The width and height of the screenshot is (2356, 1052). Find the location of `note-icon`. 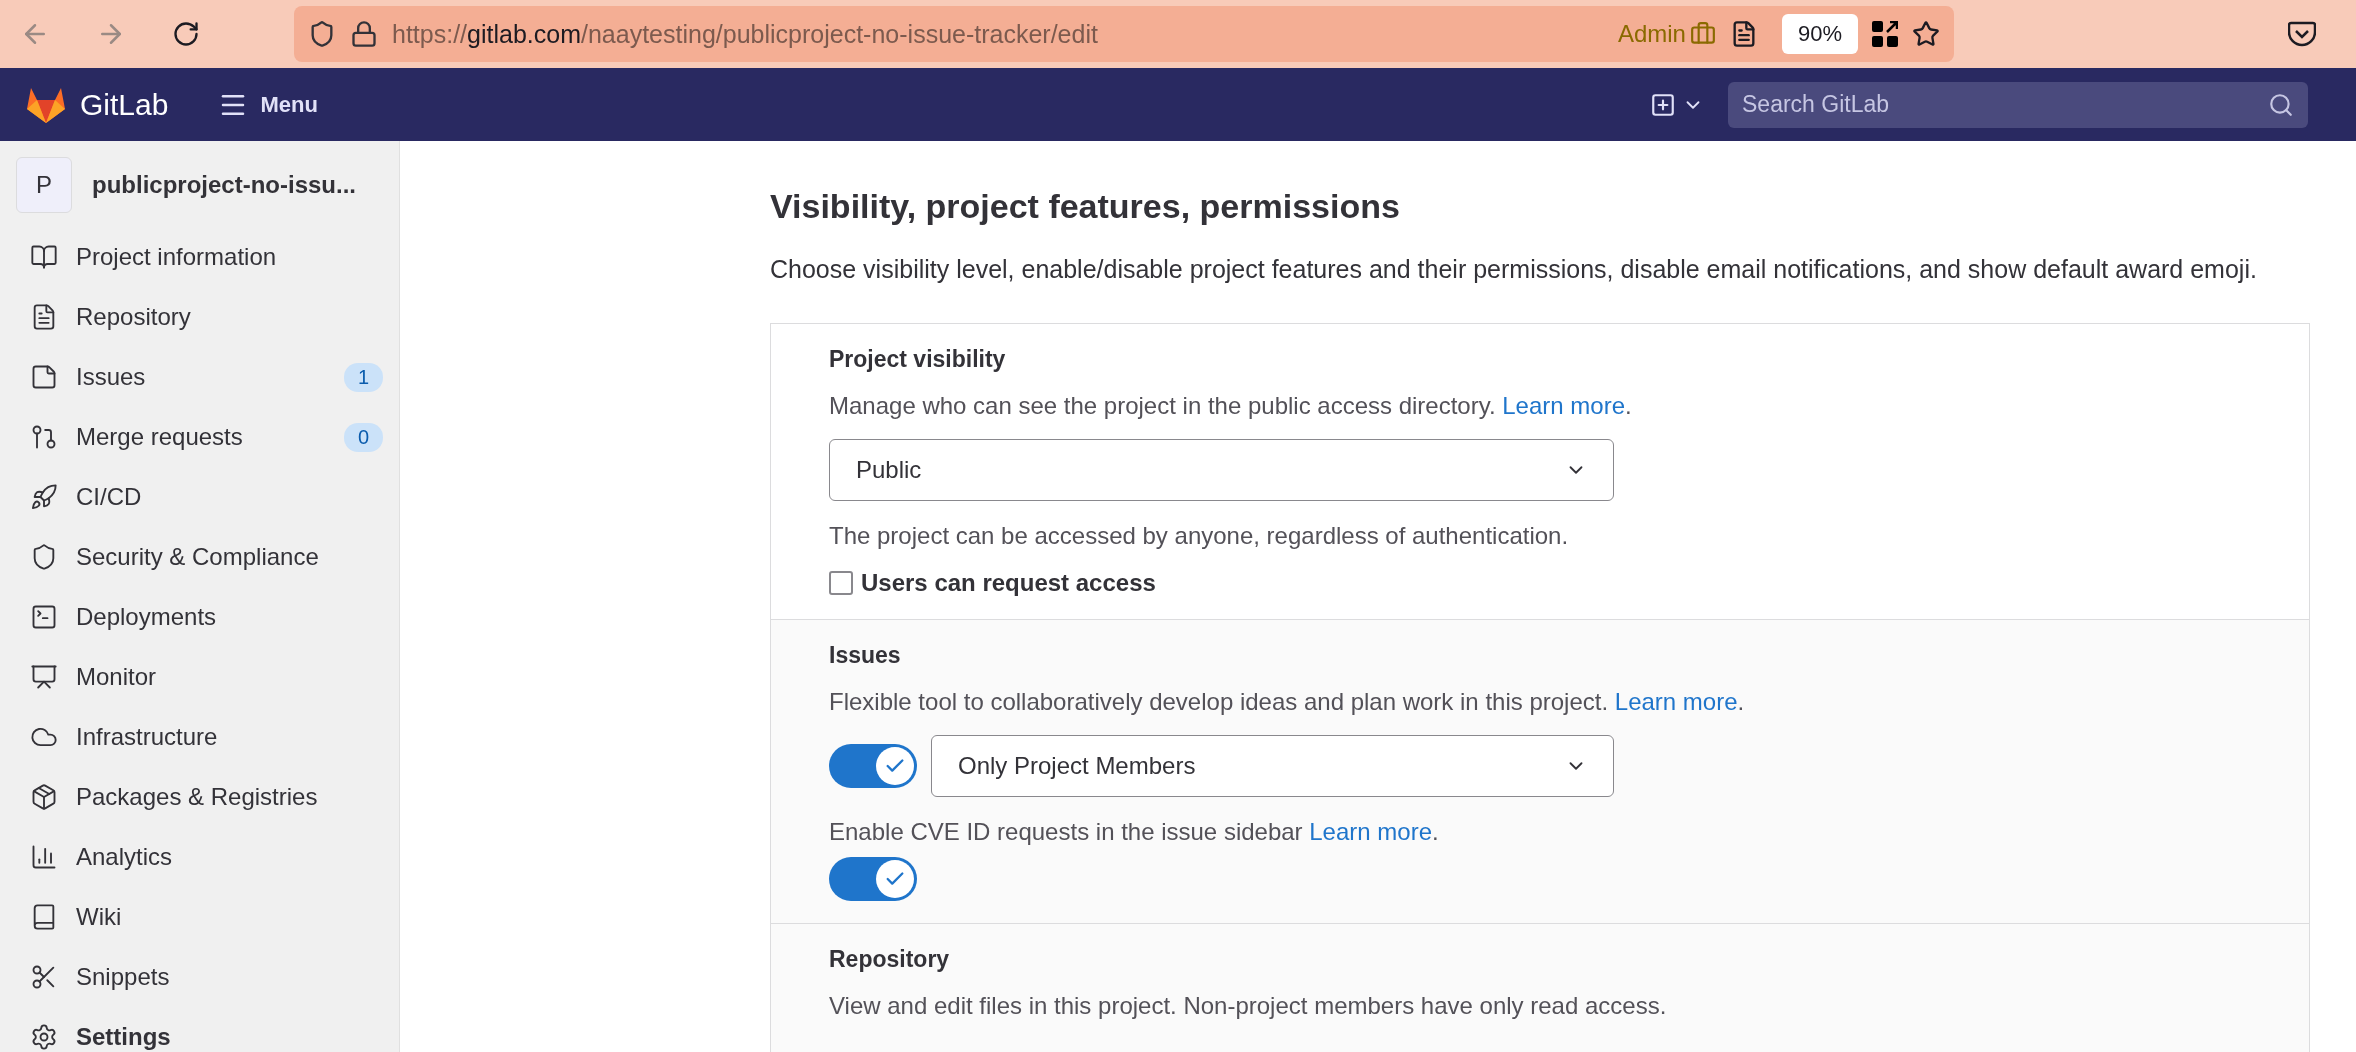

note-icon is located at coordinates (44, 377).